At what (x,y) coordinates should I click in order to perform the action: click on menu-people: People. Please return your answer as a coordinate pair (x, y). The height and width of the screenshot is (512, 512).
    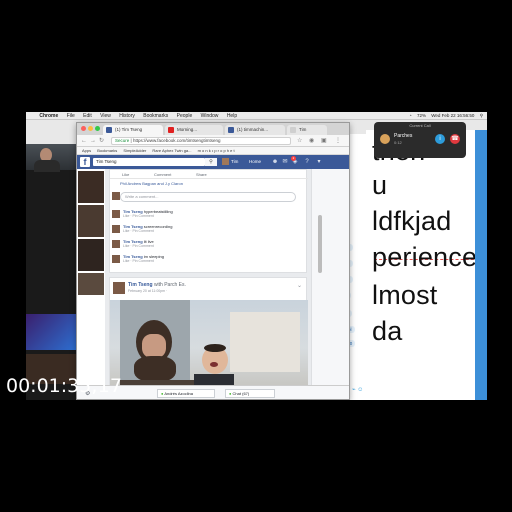
    Looking at the image, I should click on (185, 116).